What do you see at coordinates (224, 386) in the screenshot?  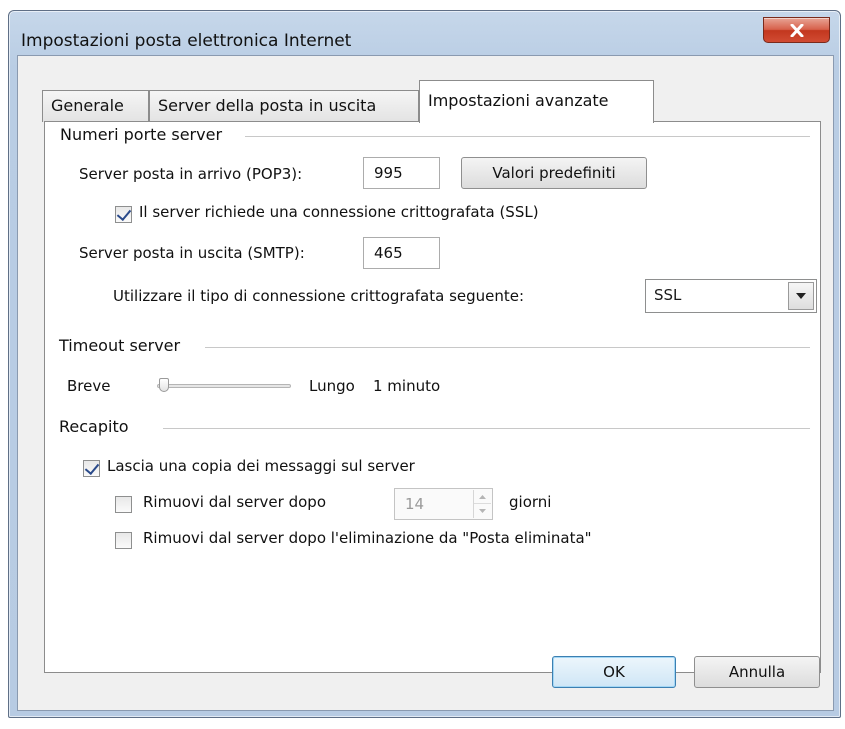 I see `timeout-slider-track` at bounding box center [224, 386].